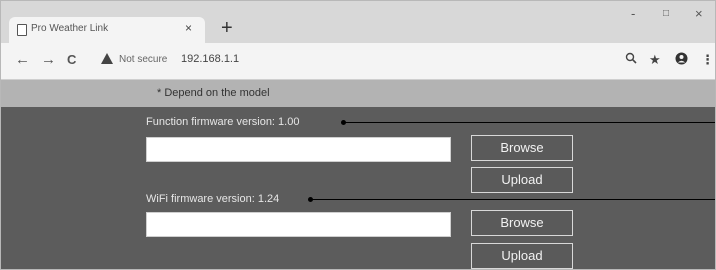 The image size is (716, 270). Describe the element at coordinates (631, 60) in the screenshot. I see `search-icon` at that location.